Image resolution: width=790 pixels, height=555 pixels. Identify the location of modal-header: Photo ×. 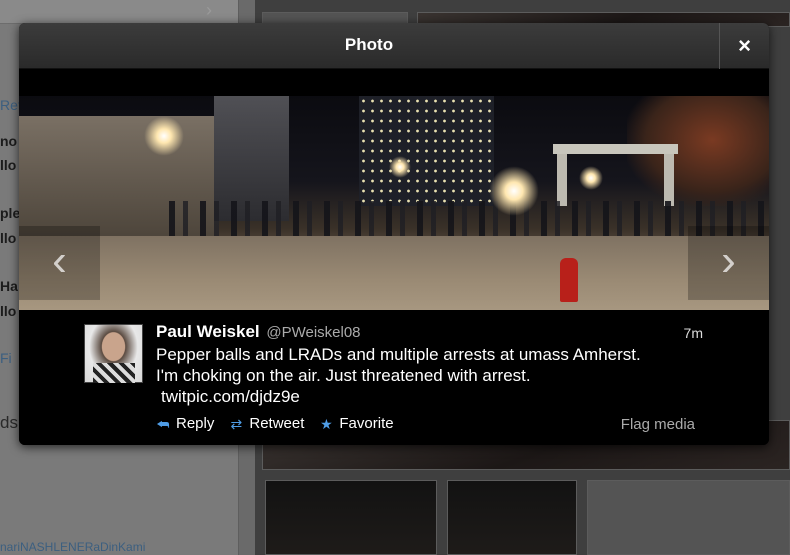
(394, 46).